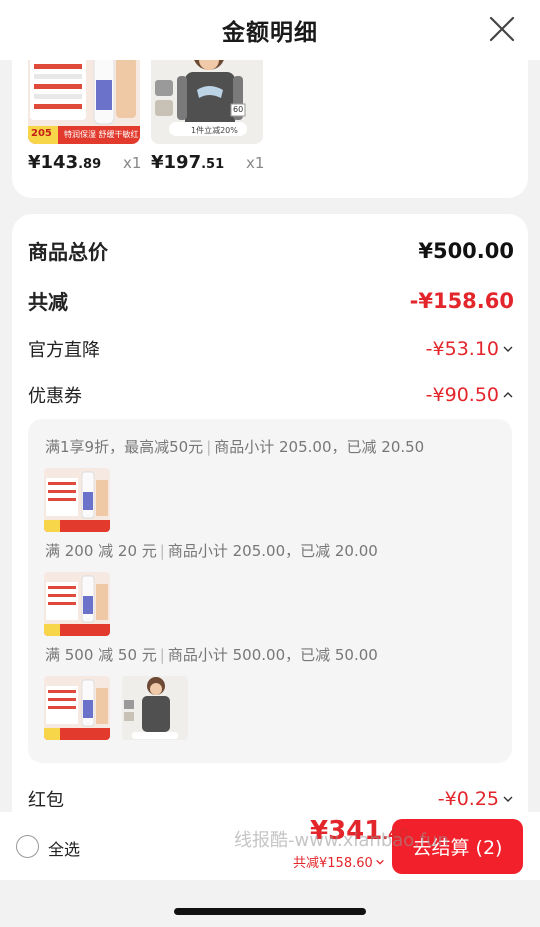 This screenshot has width=540, height=927. What do you see at coordinates (55, 396) in the screenshot?
I see `coupon-label: 优惠券` at bounding box center [55, 396].